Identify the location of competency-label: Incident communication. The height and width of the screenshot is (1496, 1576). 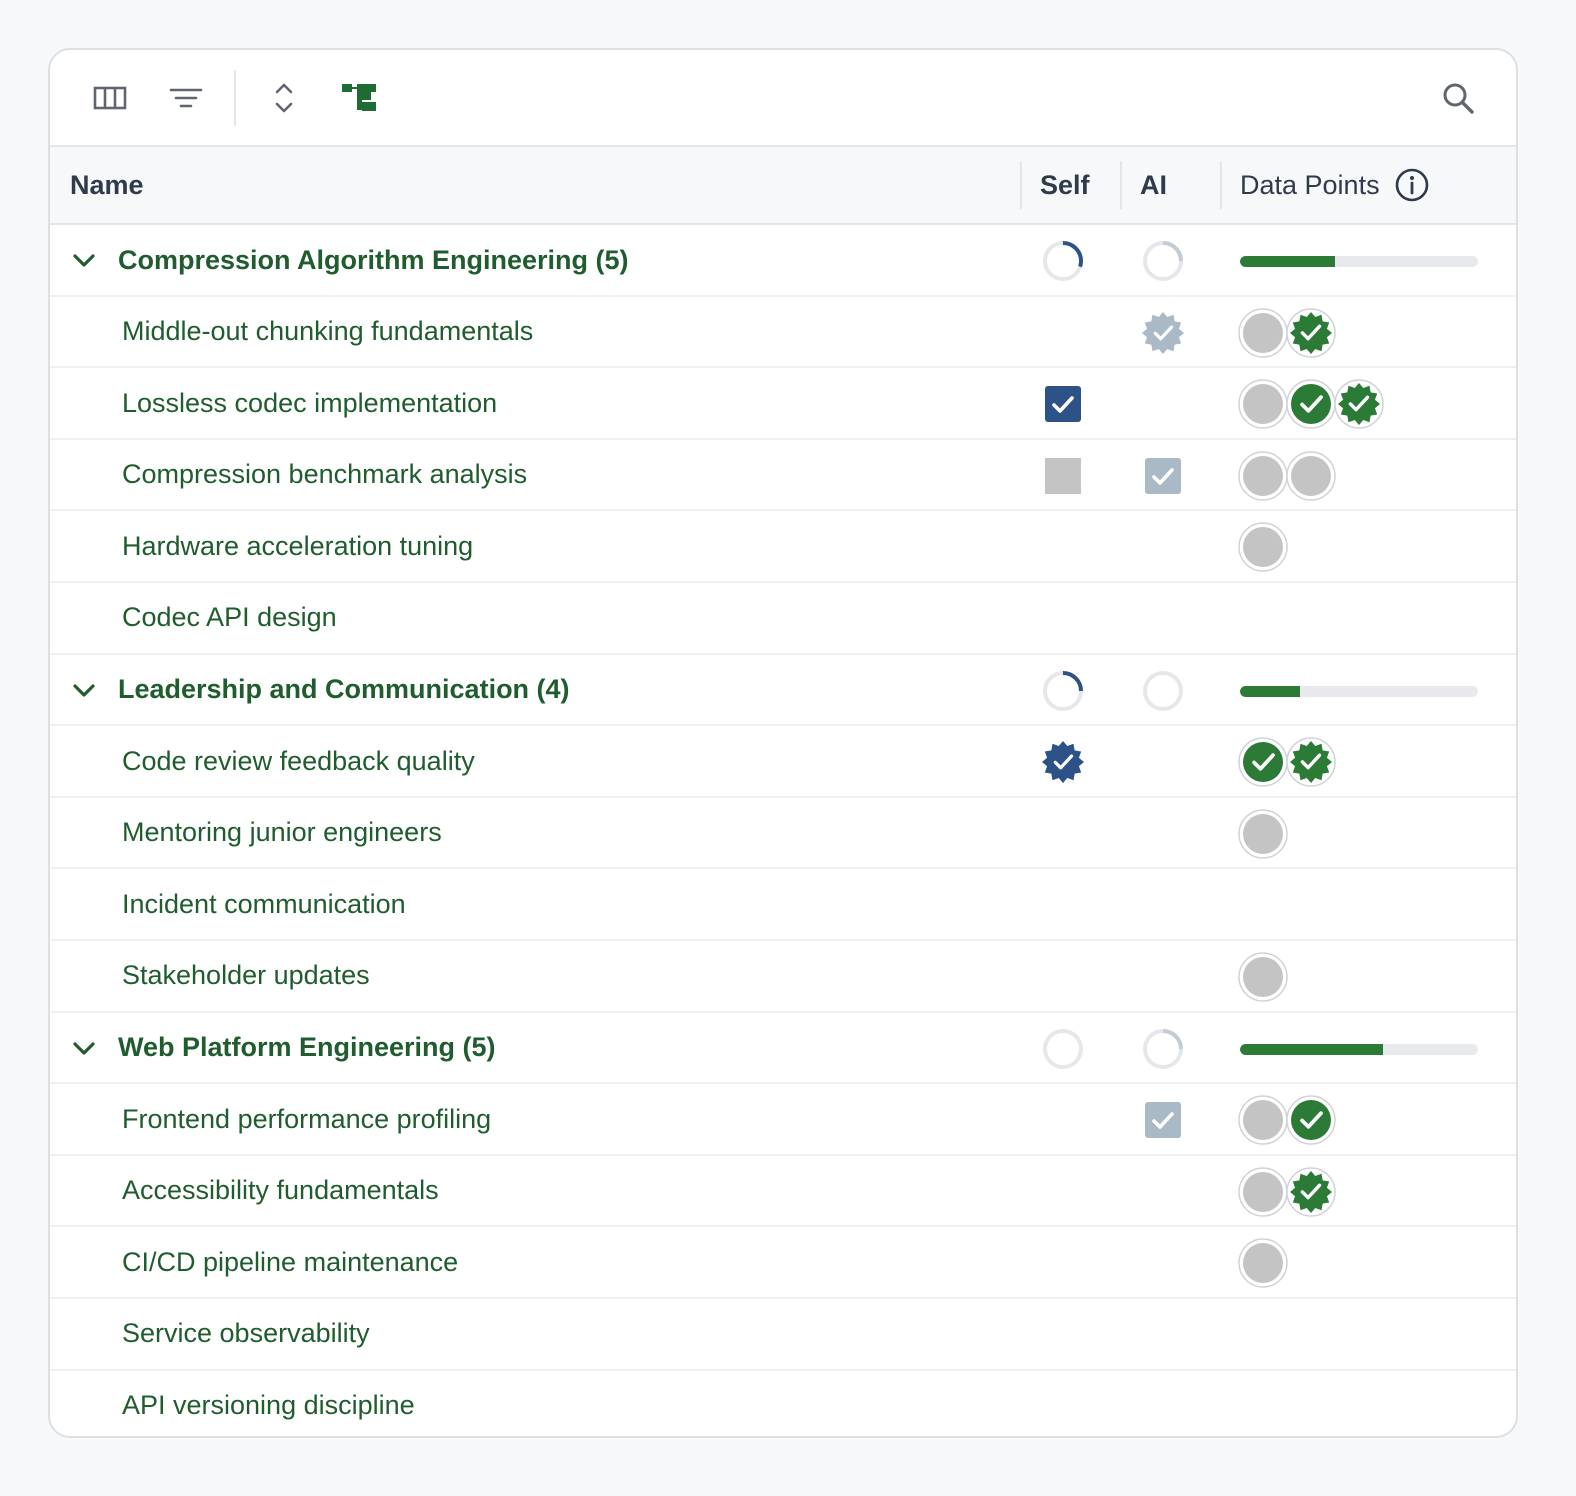
(264, 904).